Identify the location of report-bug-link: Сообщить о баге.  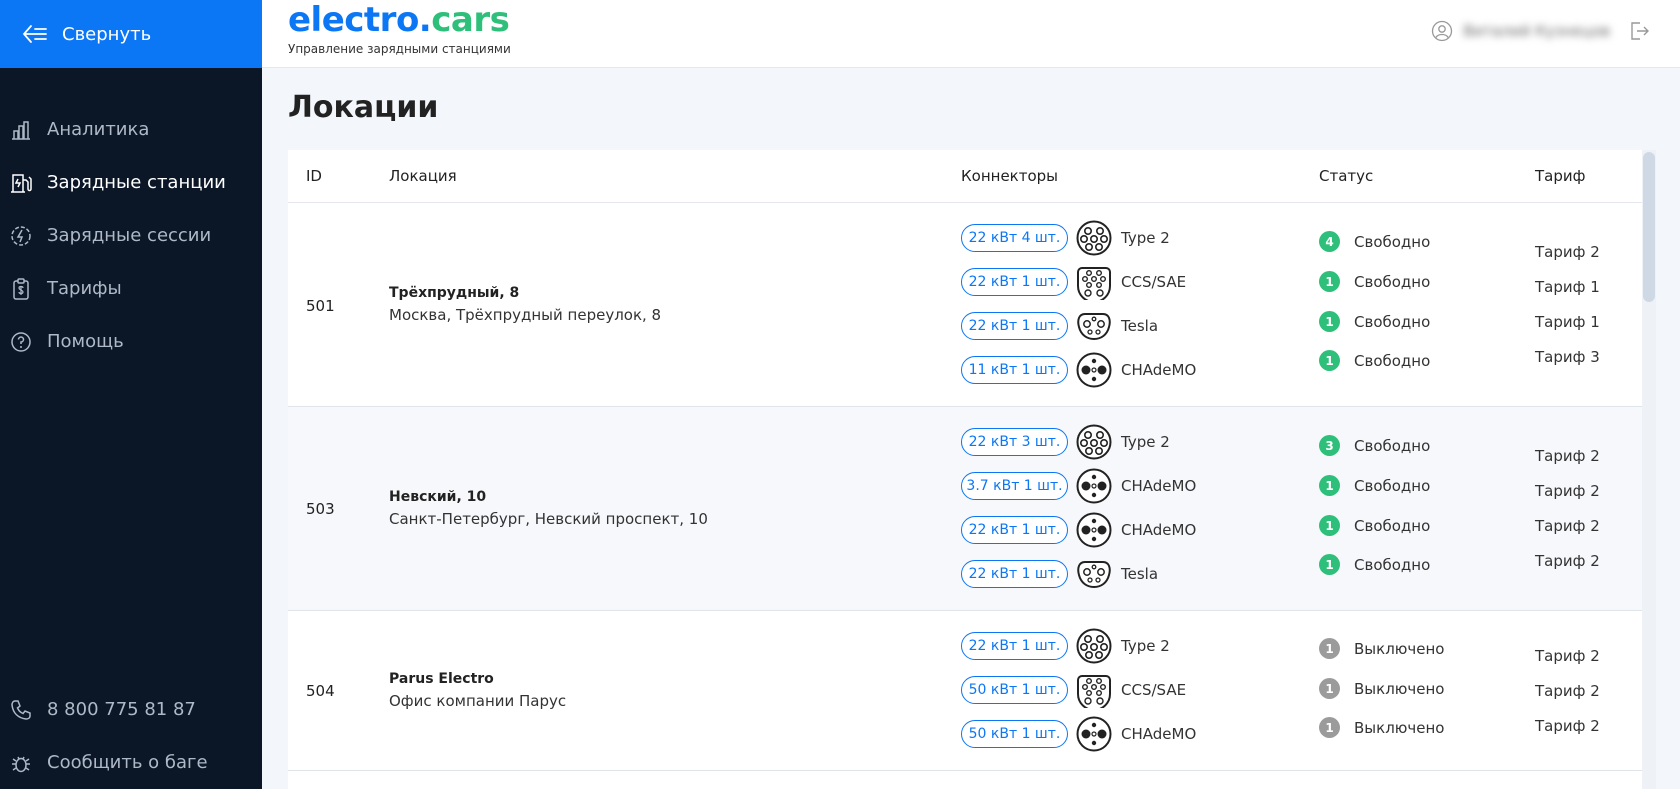
(131, 762).